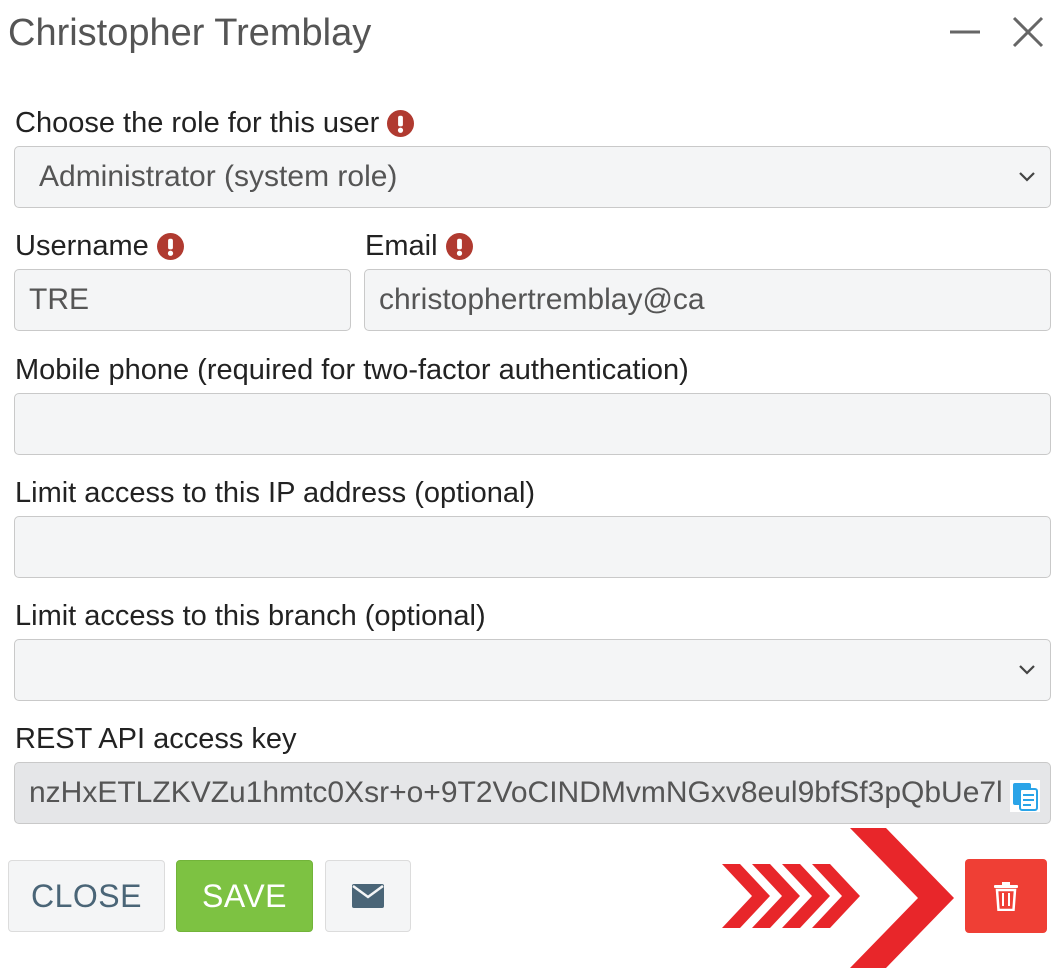 The height and width of the screenshot is (971, 1052). I want to click on send-email-button, so click(368, 896).